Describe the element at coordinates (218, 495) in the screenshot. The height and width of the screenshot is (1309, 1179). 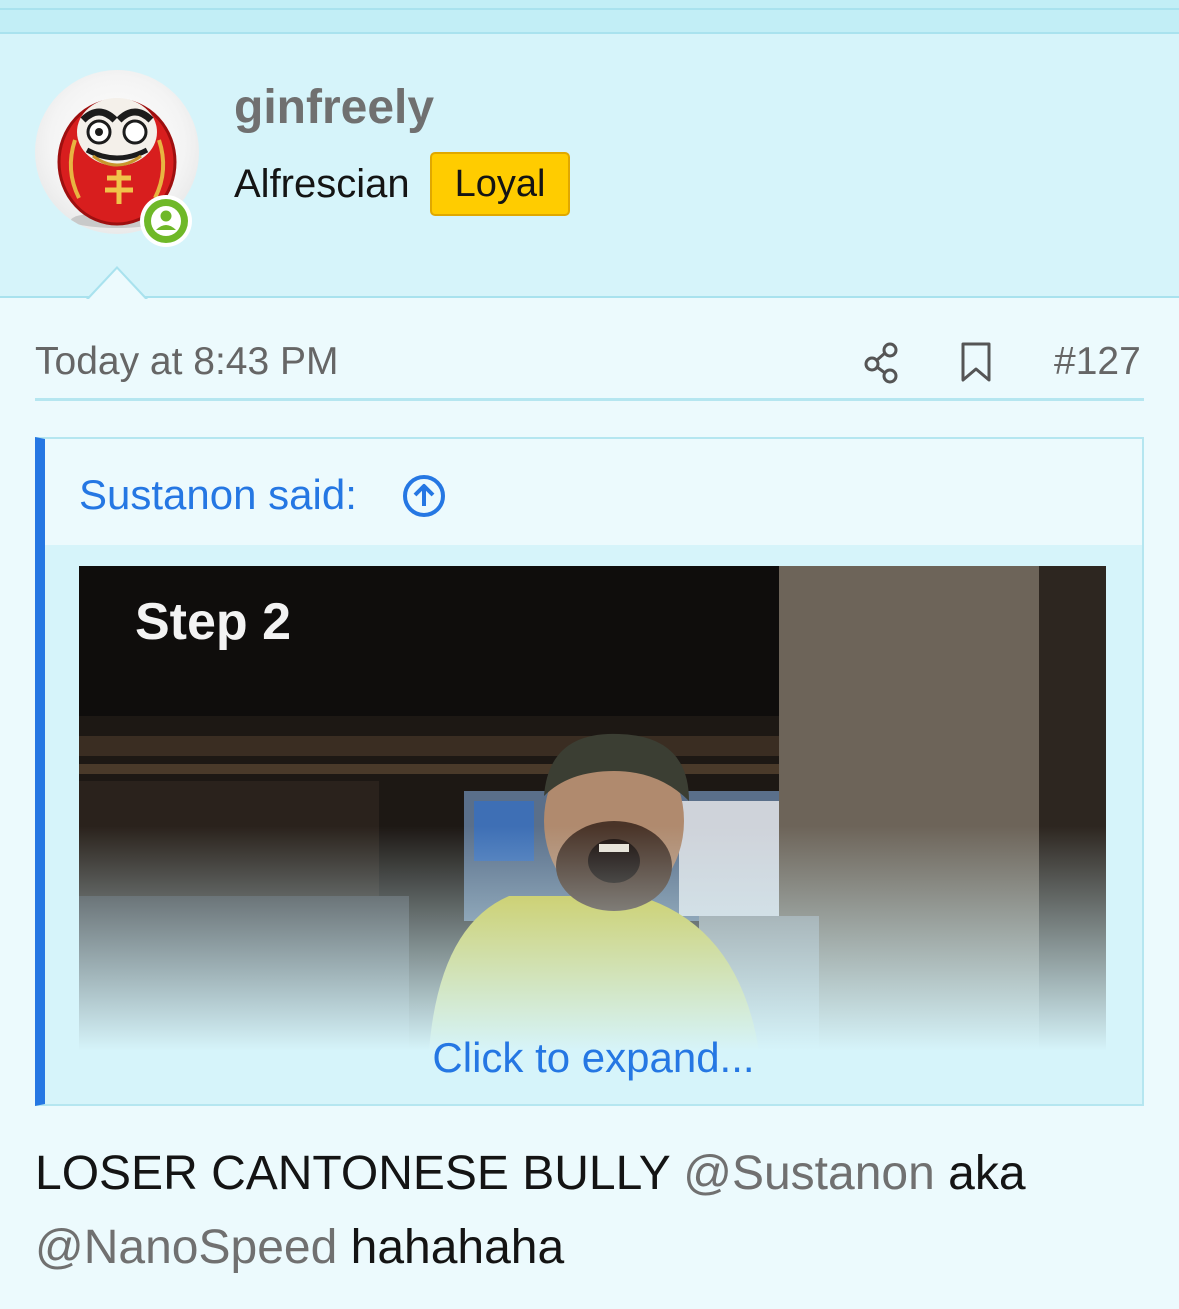
I see `quote-author-link: Sustanon said:` at that location.